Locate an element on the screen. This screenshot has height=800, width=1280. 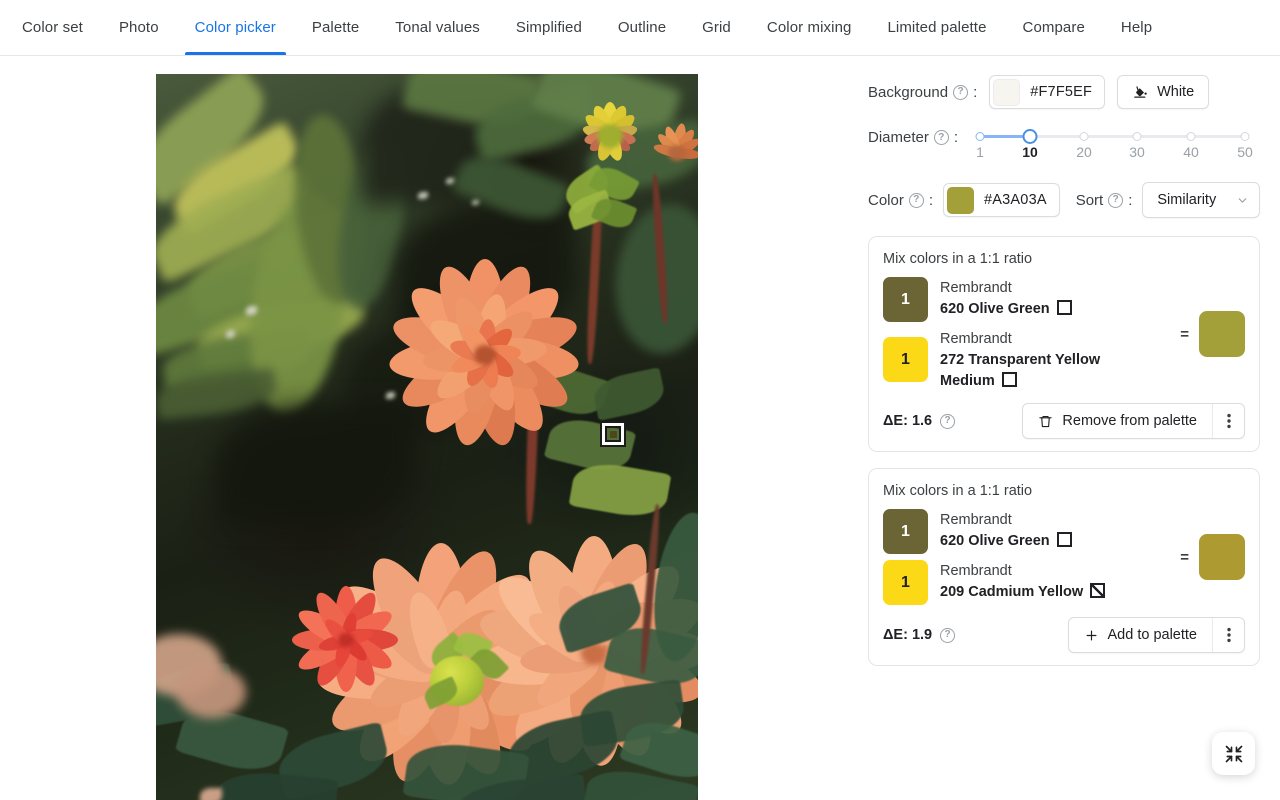
plus-icon is located at coordinates (1091, 635).